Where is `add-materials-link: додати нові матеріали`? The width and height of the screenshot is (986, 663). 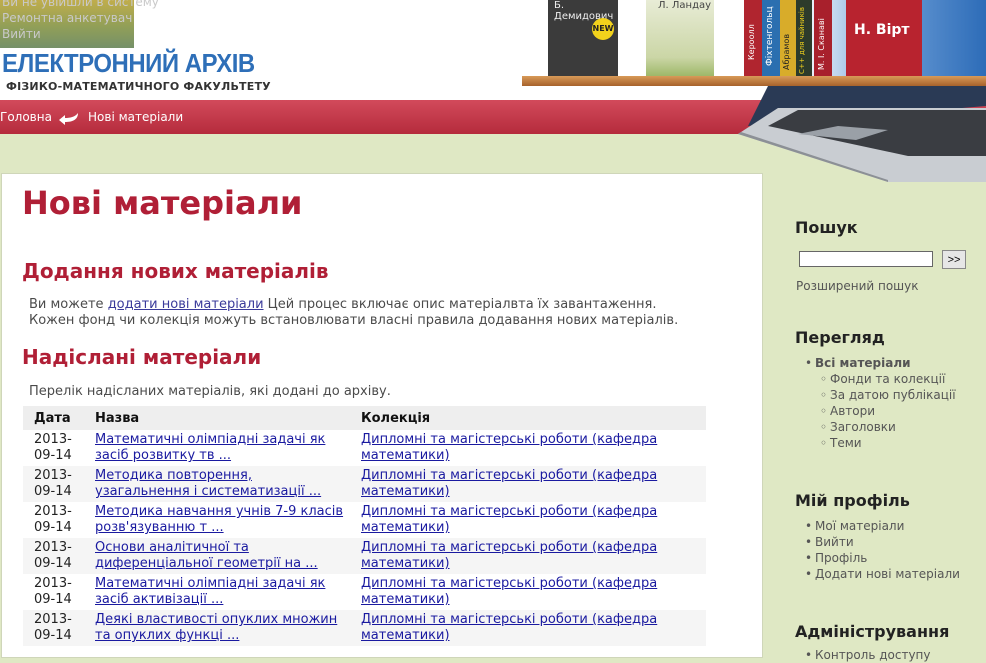
add-materials-link: додати нові матеріали is located at coordinates (186, 304).